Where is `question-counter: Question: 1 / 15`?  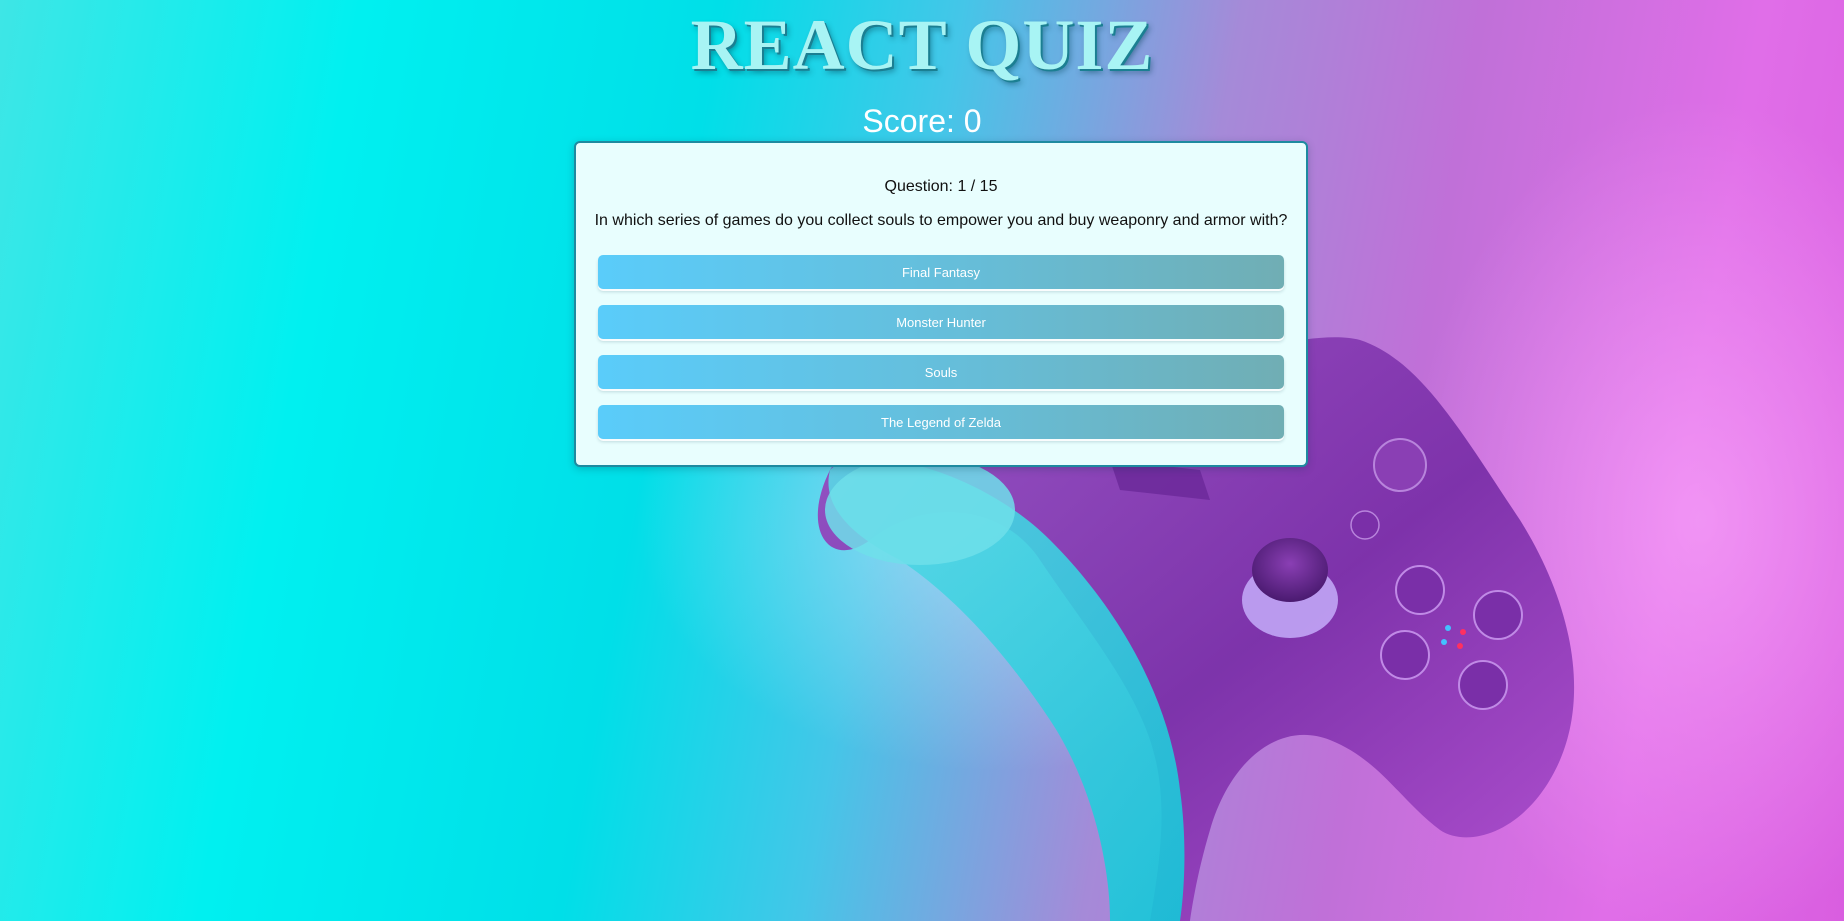
question-counter: Question: 1 / 15 is located at coordinates (941, 186).